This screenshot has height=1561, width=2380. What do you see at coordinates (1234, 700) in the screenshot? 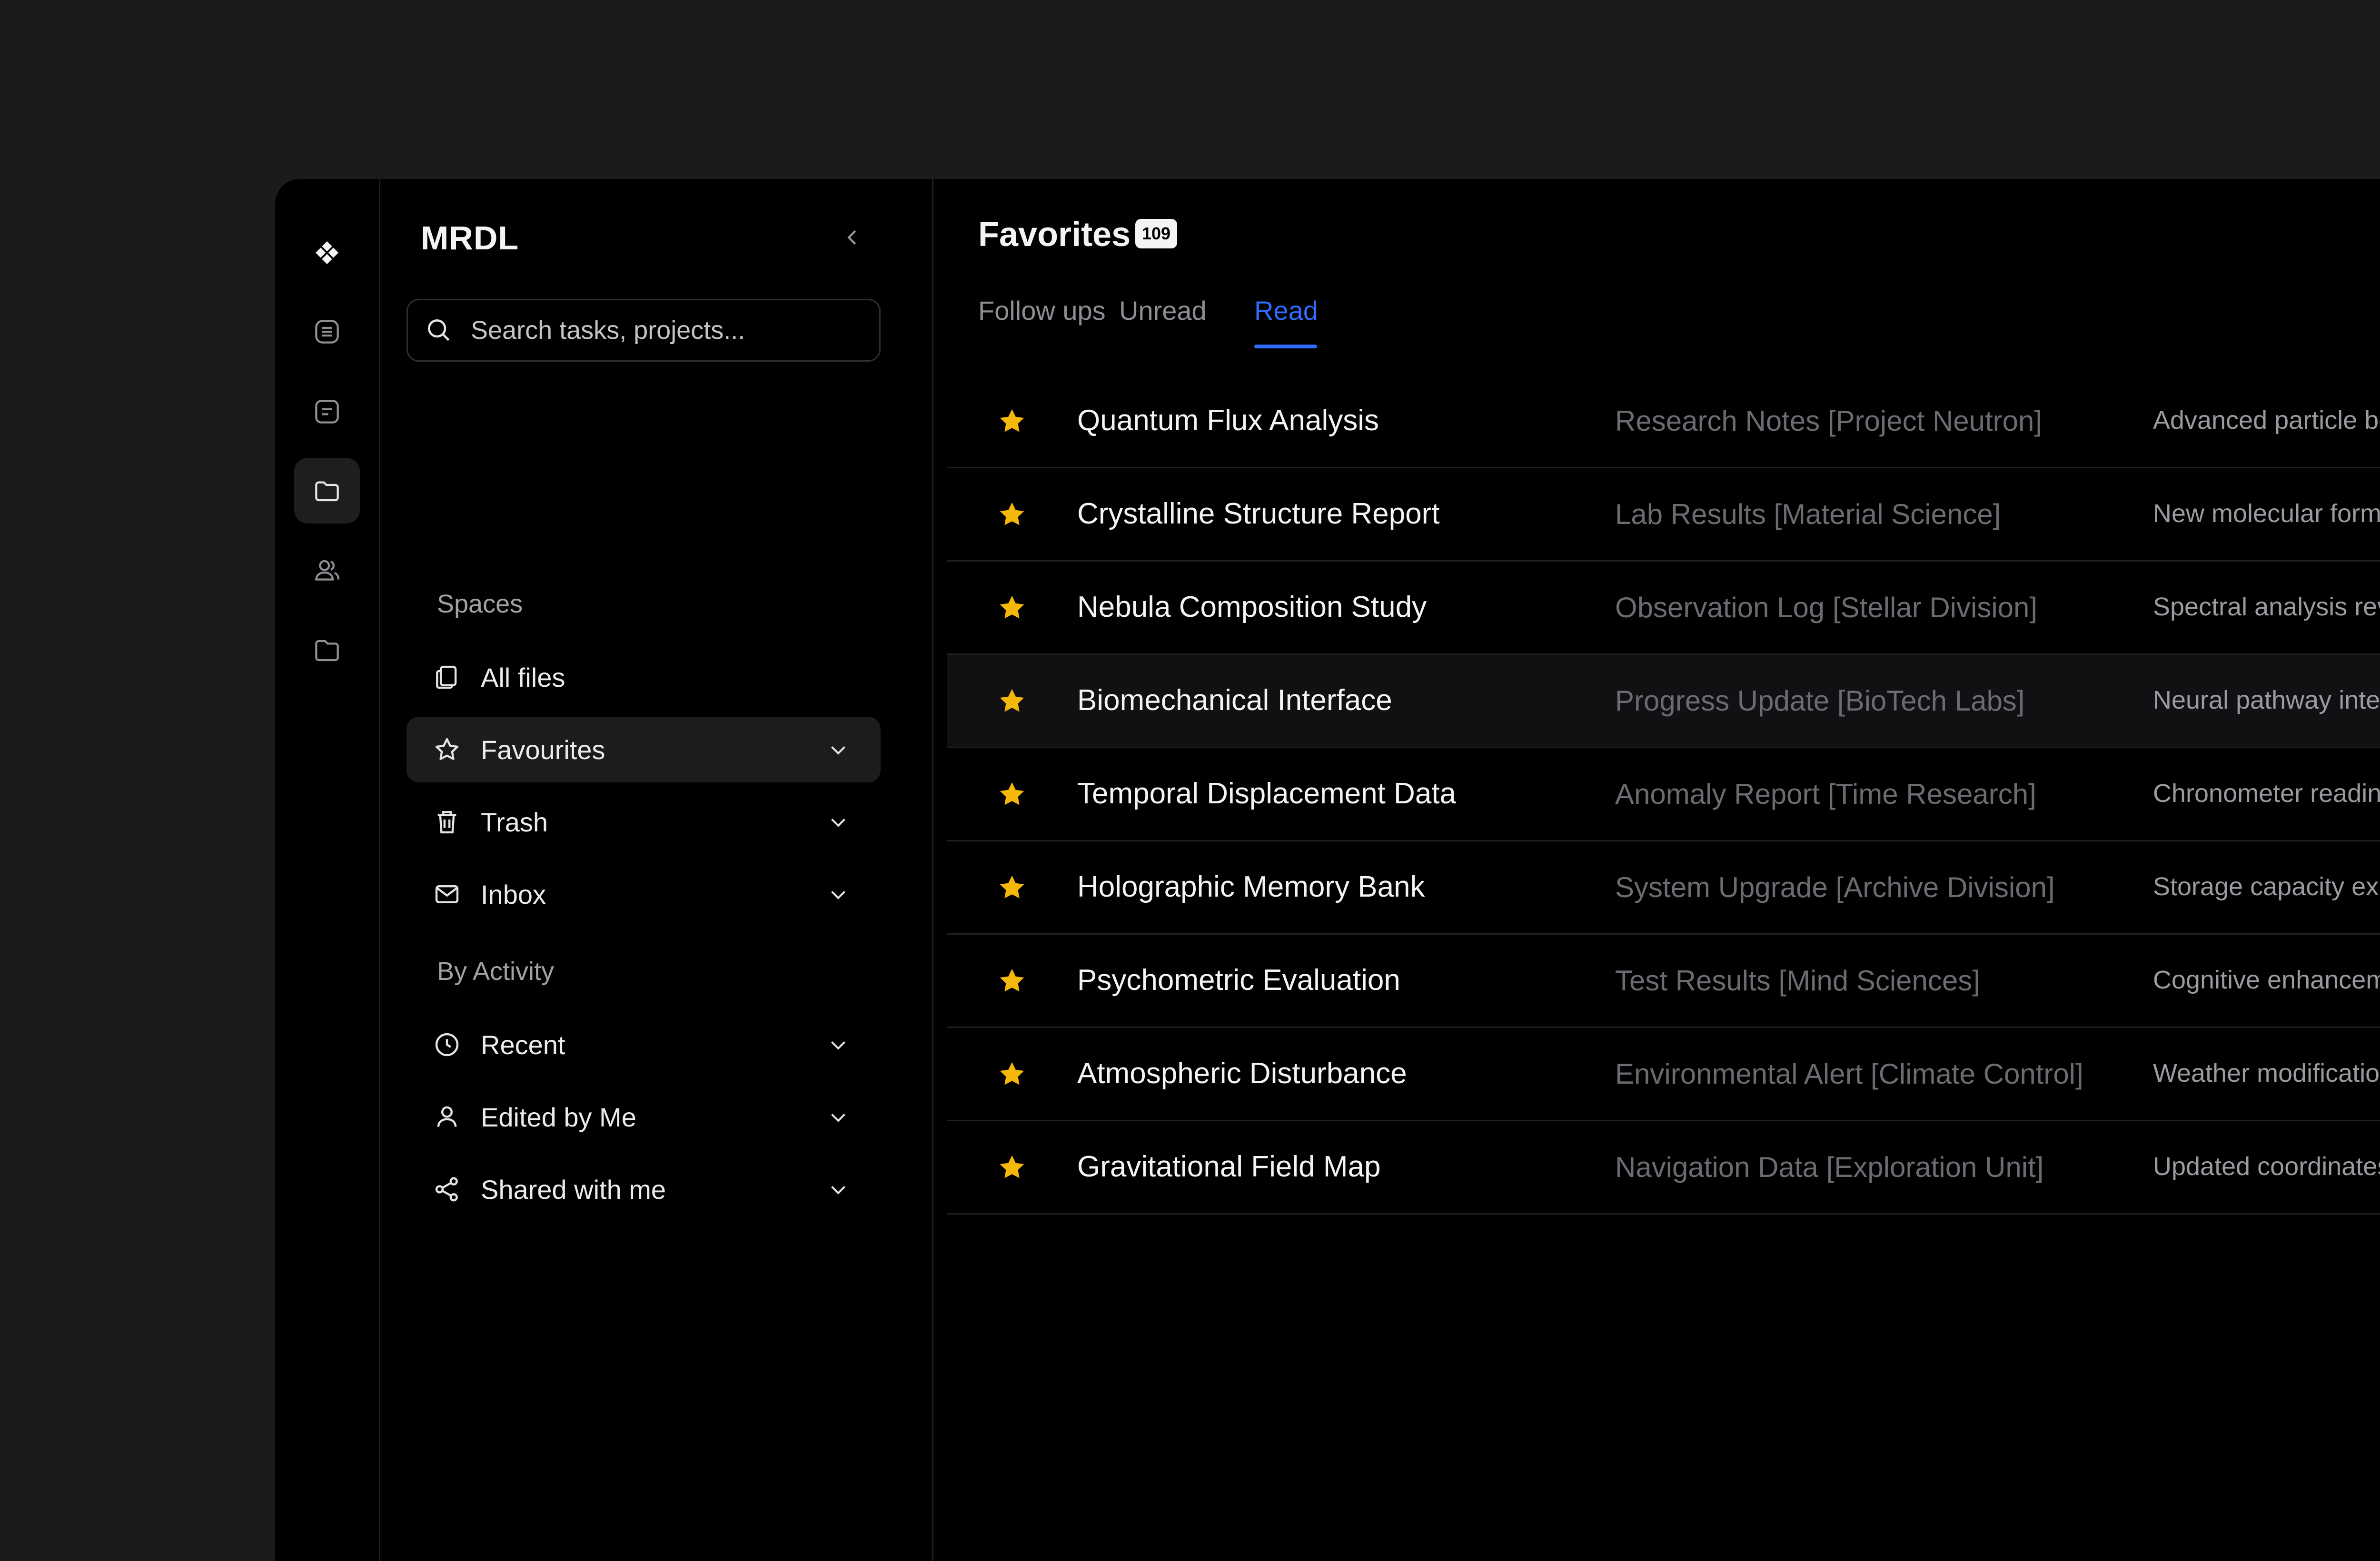
I see `item-title: Biomechanical Interface` at bounding box center [1234, 700].